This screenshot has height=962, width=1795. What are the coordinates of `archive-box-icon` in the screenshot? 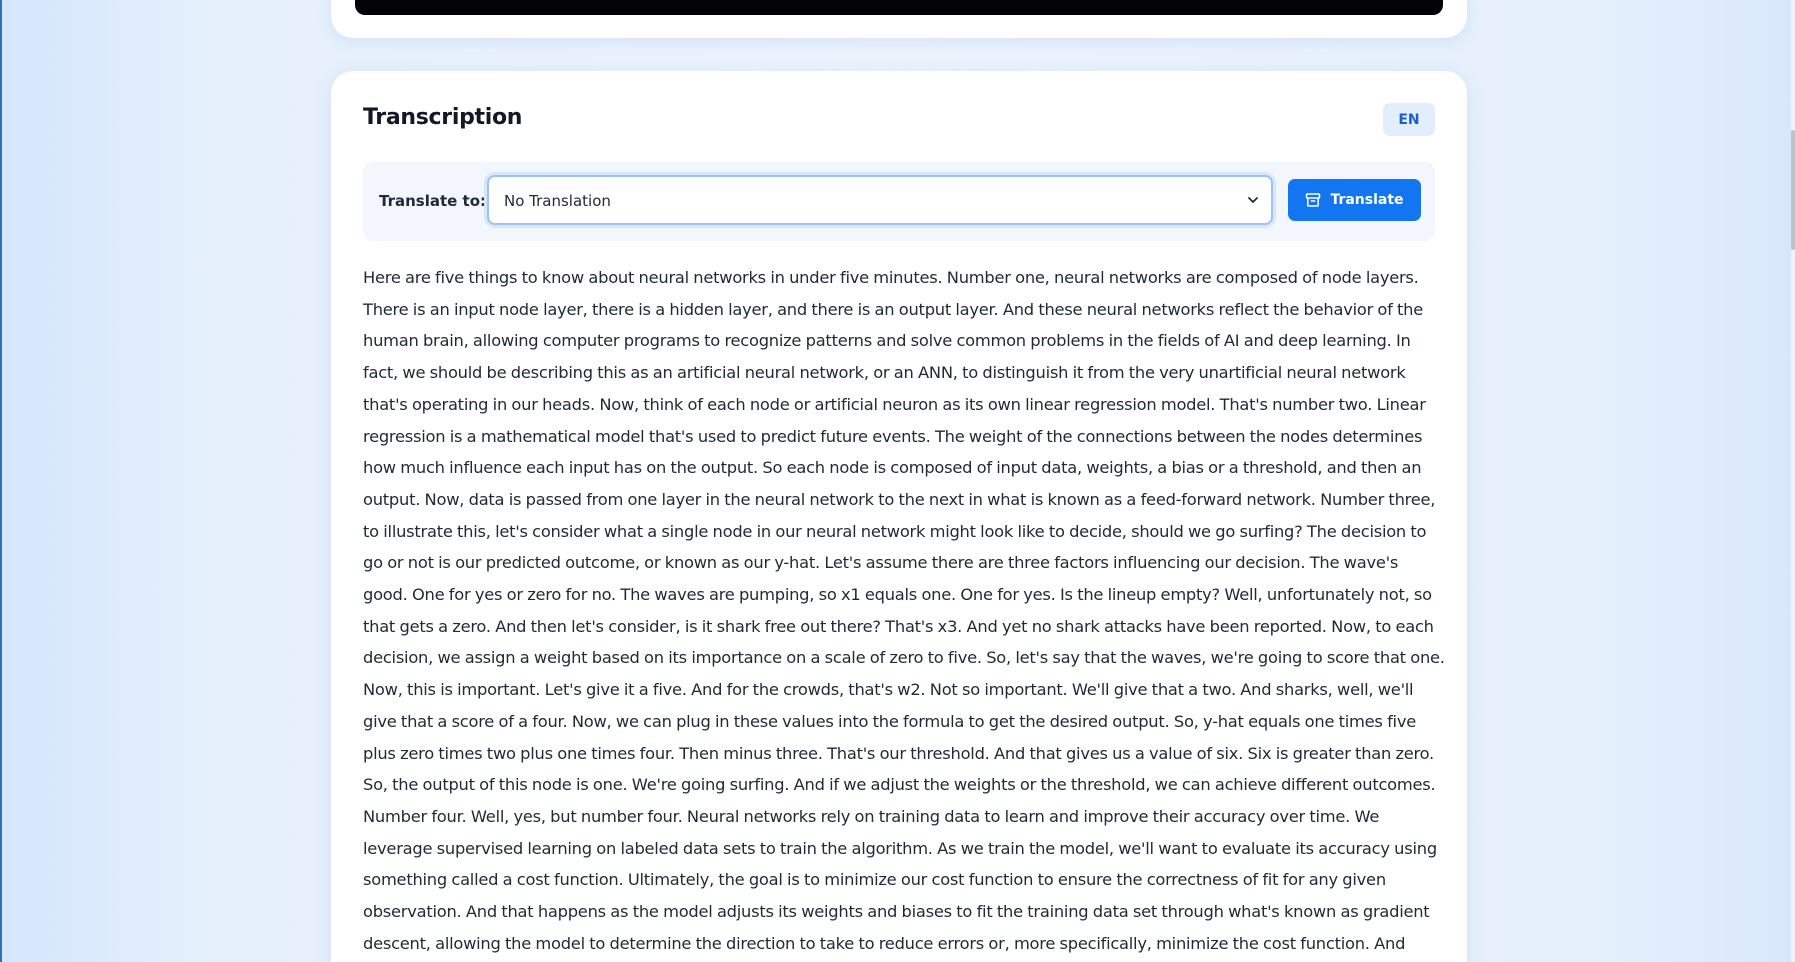 It's located at (1313, 200).